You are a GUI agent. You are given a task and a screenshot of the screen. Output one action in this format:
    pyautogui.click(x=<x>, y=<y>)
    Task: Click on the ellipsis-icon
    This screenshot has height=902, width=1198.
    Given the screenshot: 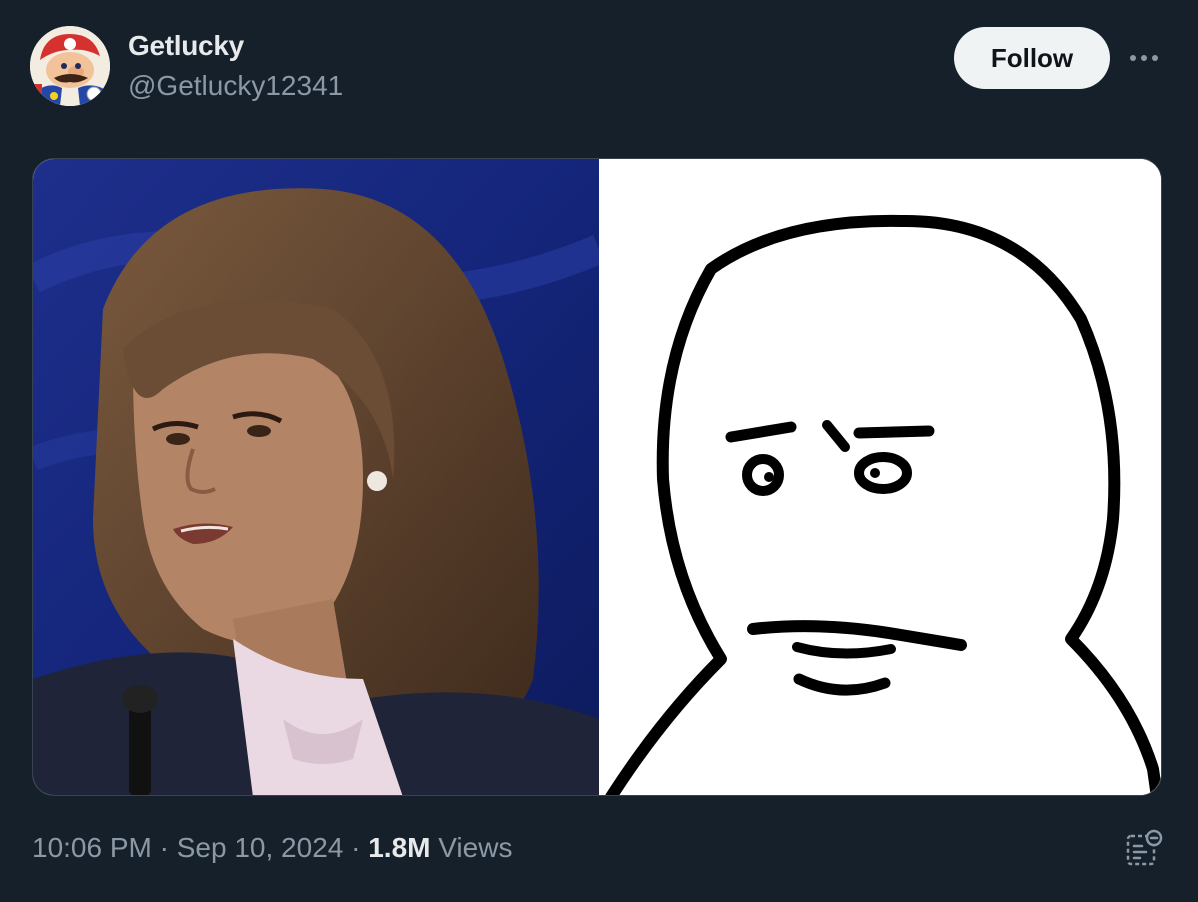 What is the action you would take?
    pyautogui.click(x=1144, y=58)
    